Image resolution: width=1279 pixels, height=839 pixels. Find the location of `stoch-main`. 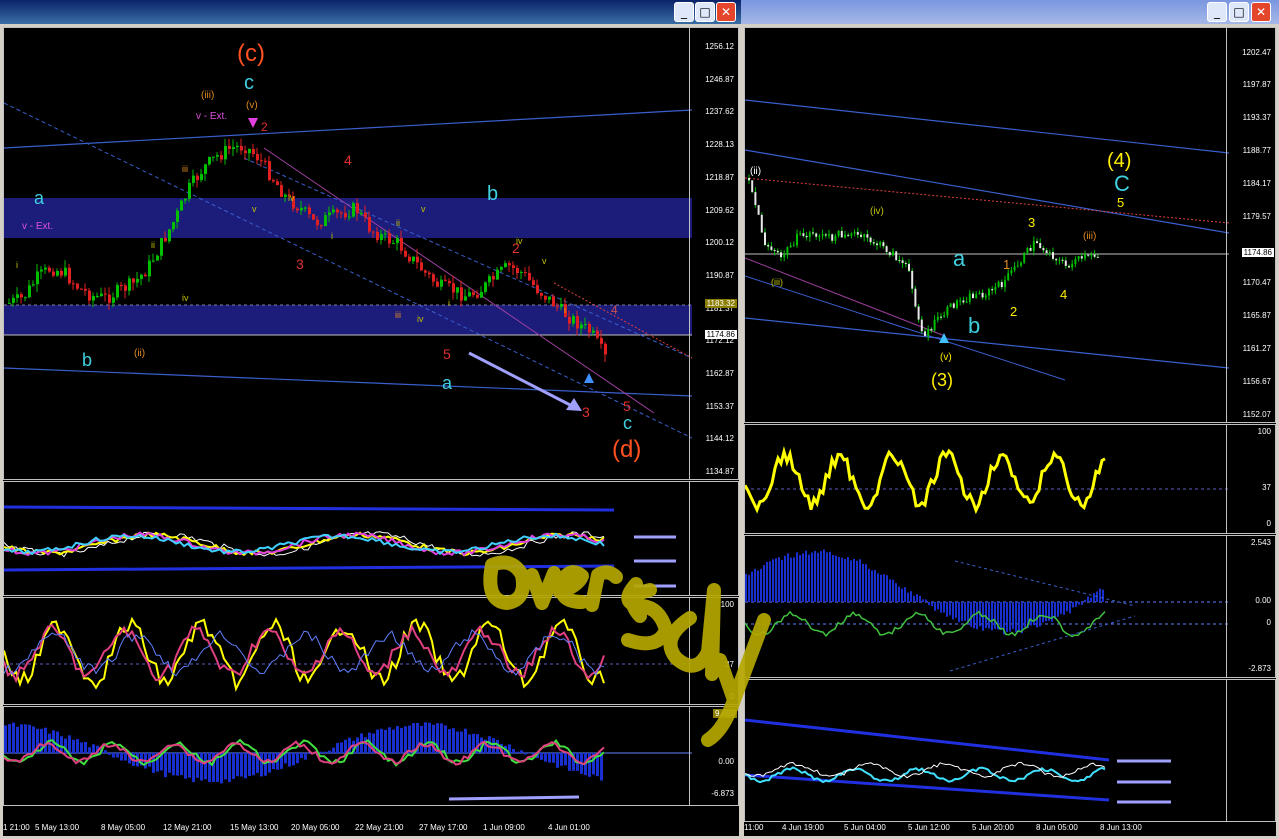

stoch-main is located at coordinates (304, 654).